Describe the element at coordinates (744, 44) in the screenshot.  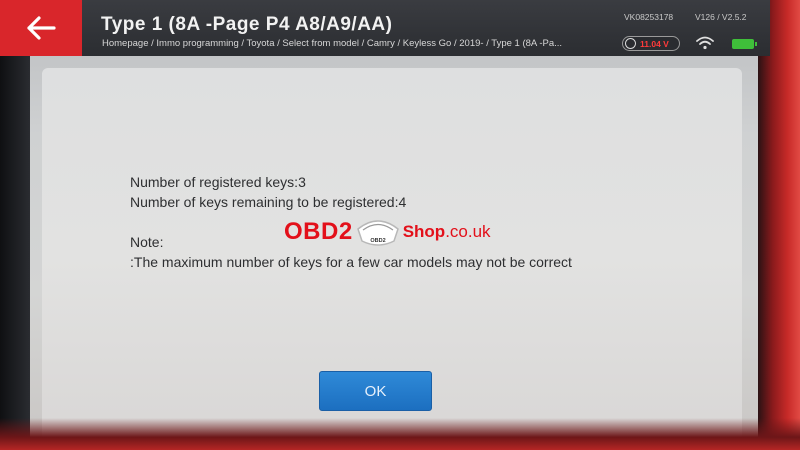
I see `battery-icon` at that location.